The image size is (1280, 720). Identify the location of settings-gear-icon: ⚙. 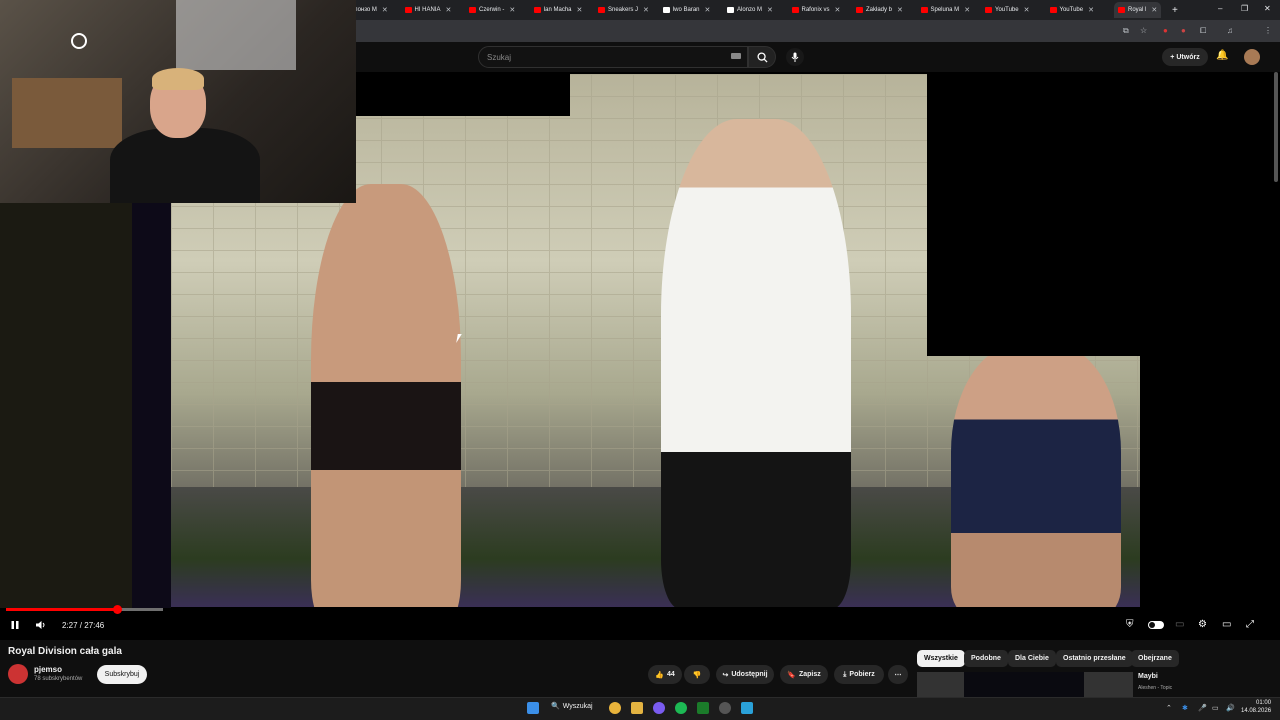
(1202, 624).